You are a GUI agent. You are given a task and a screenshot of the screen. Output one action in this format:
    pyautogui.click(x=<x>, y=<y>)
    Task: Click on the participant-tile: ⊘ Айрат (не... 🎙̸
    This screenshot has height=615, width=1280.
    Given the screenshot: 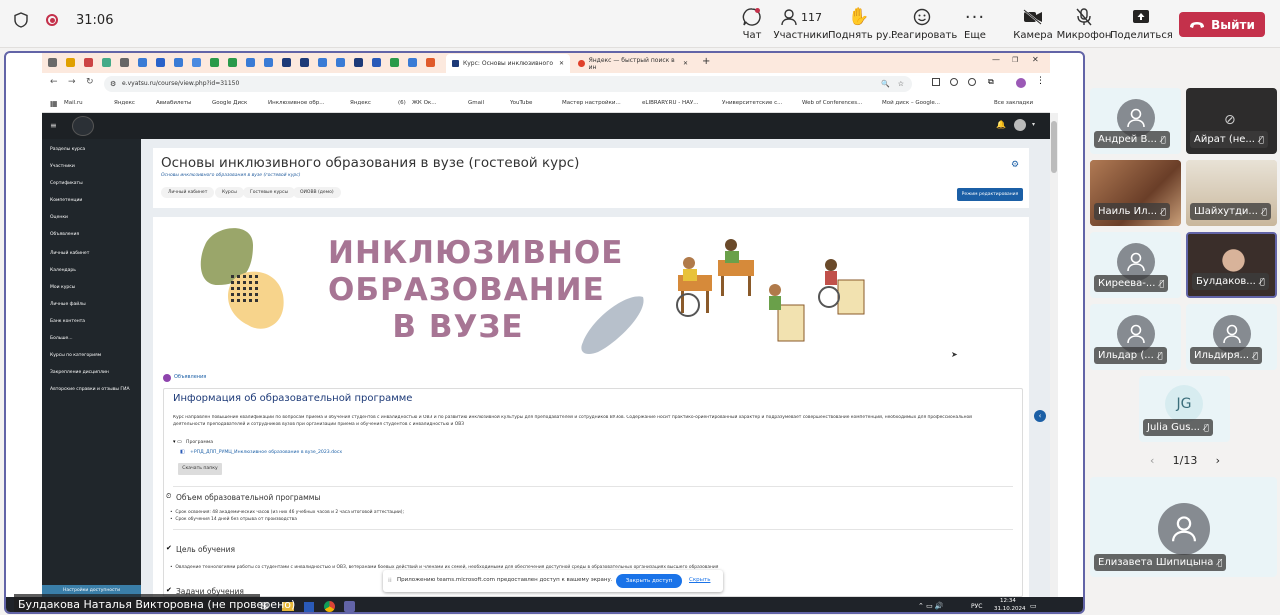 What is the action you would take?
    pyautogui.click(x=1231, y=121)
    